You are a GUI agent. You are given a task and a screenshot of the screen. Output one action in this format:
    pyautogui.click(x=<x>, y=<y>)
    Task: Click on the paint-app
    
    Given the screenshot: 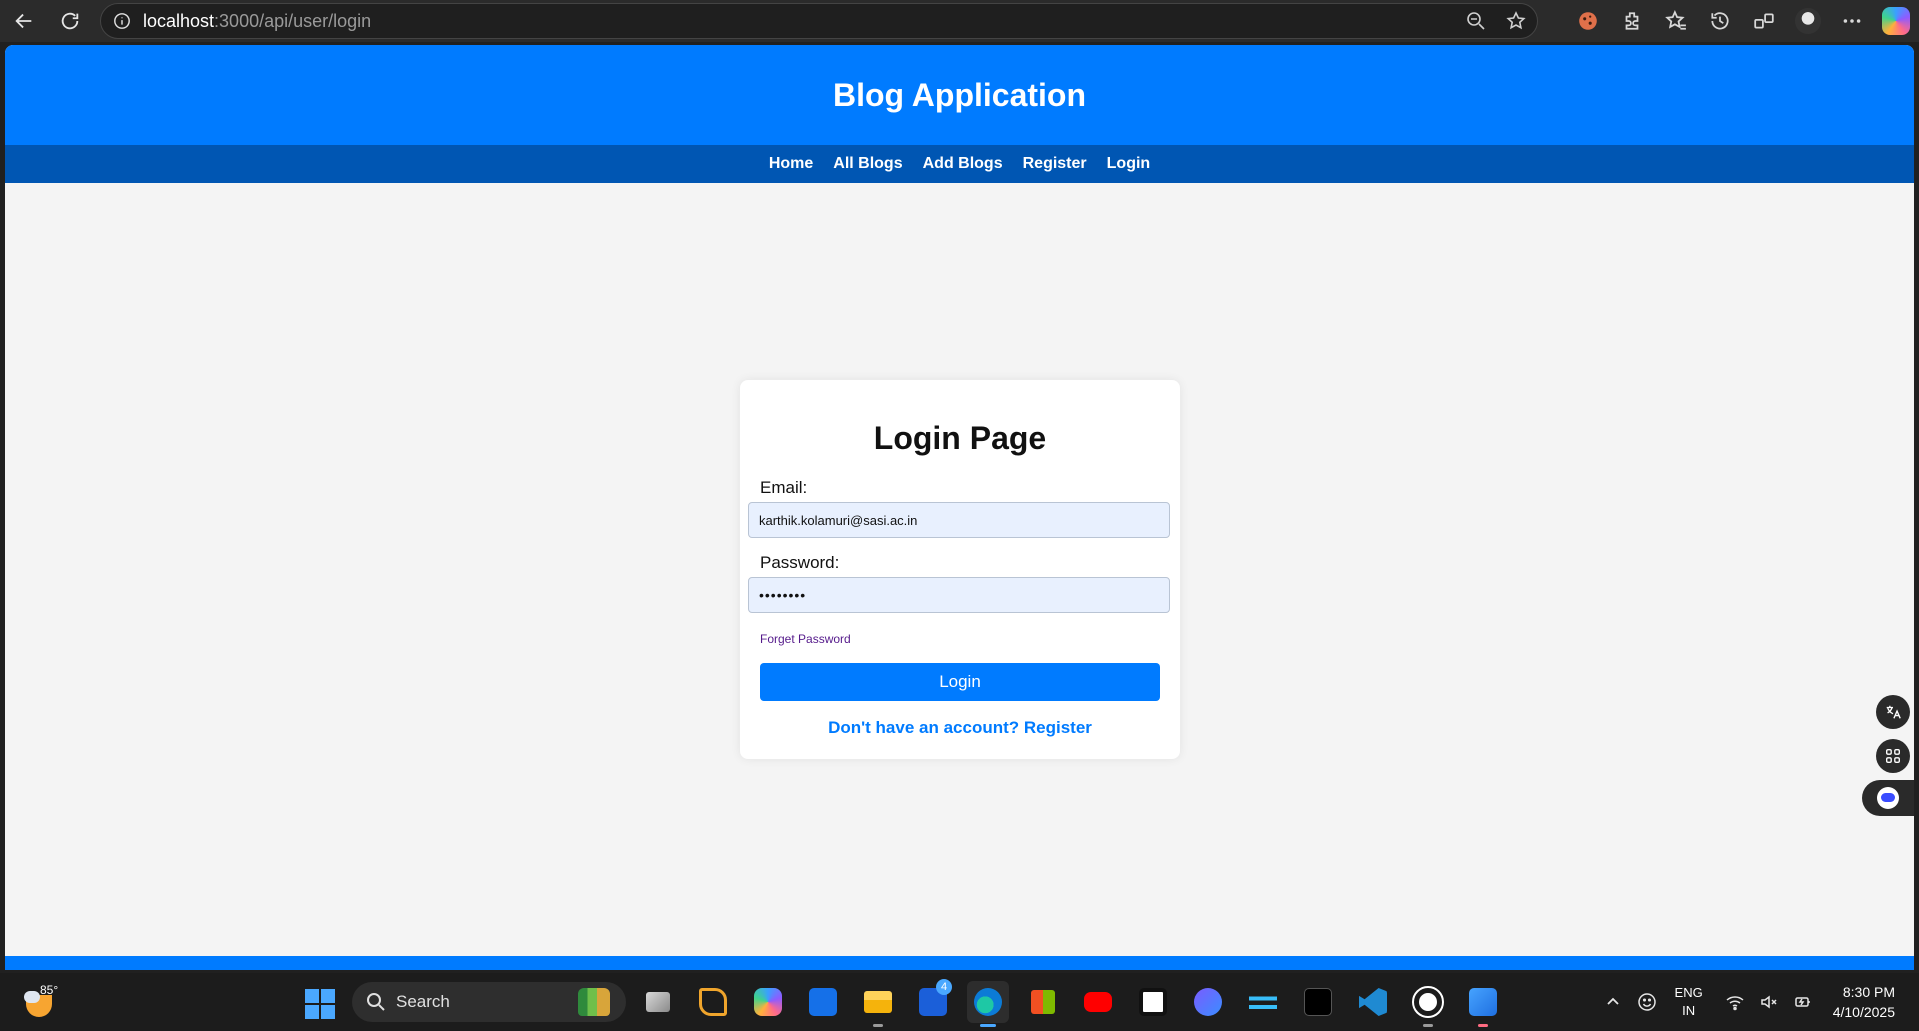 What is the action you would take?
    pyautogui.click(x=1483, y=1004)
    